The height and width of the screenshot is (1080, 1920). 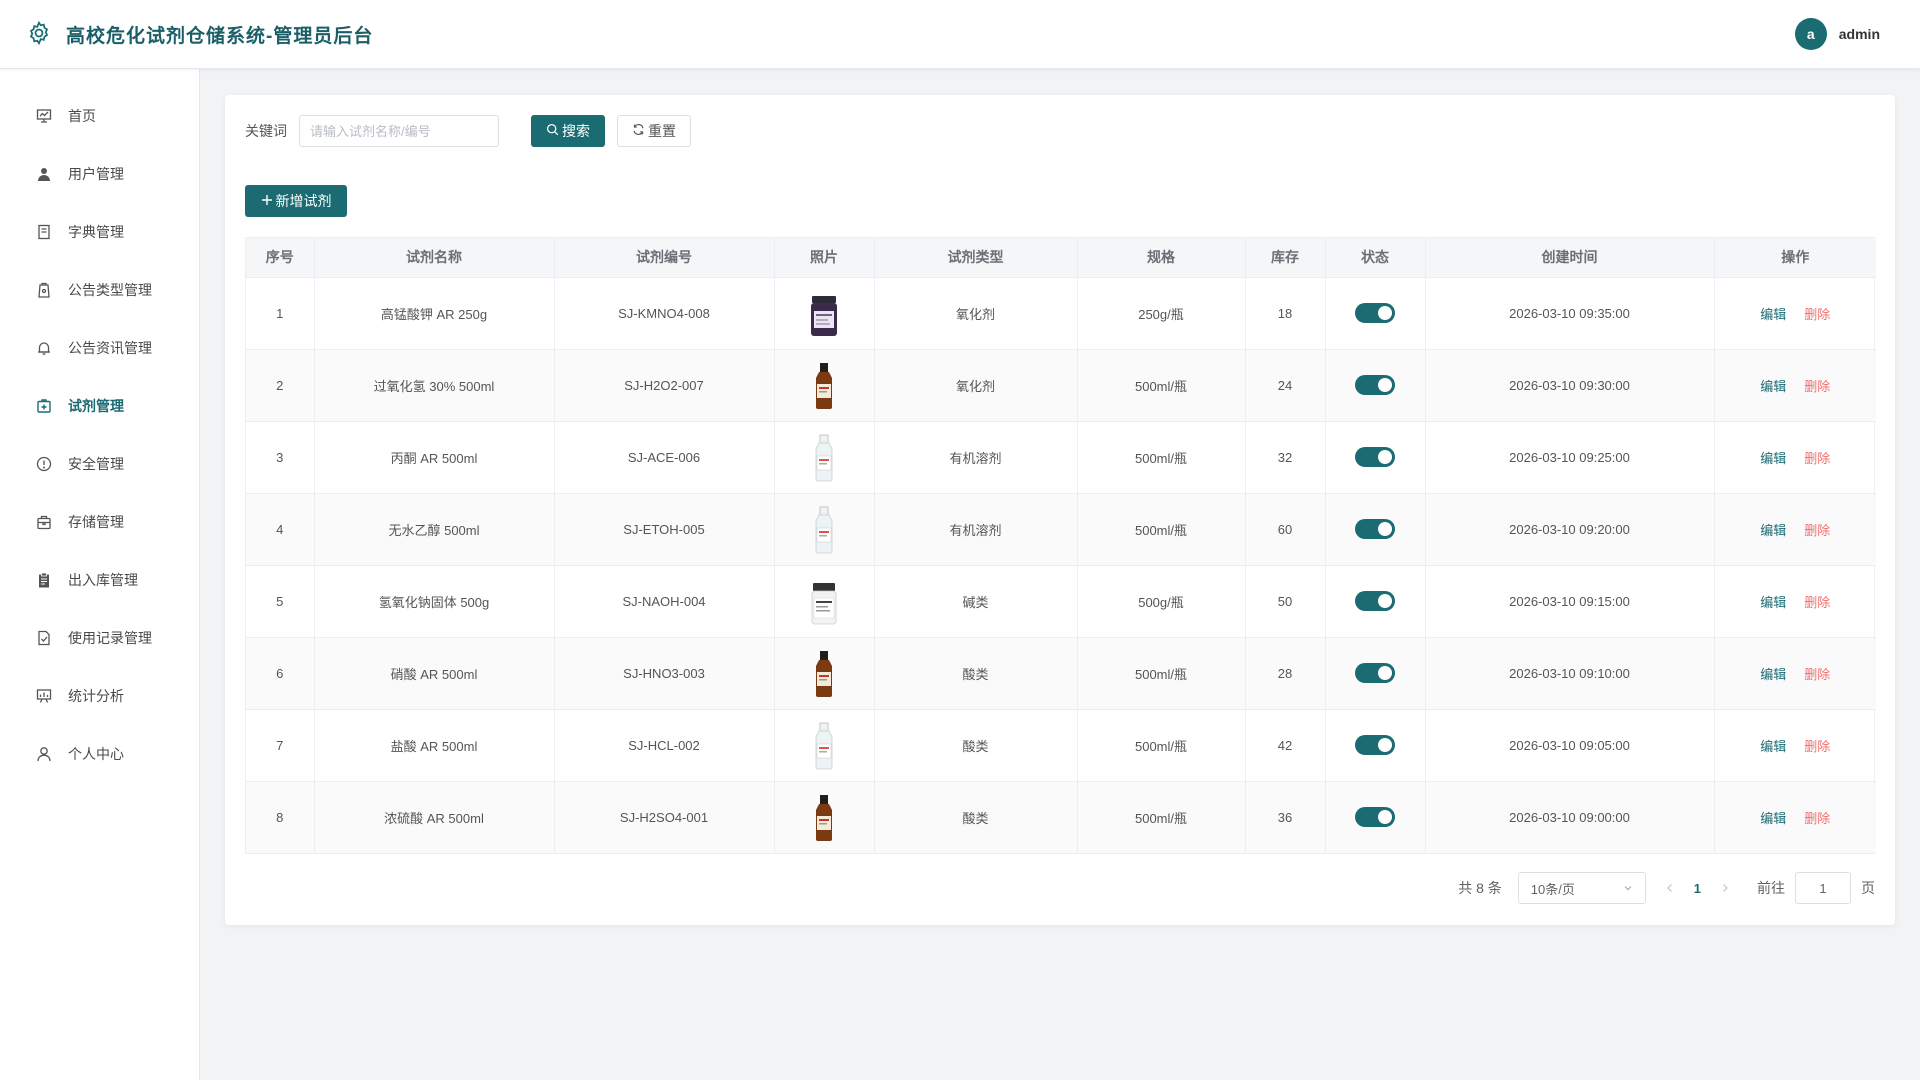 I want to click on cell-stock: 24, so click(x=1285, y=385).